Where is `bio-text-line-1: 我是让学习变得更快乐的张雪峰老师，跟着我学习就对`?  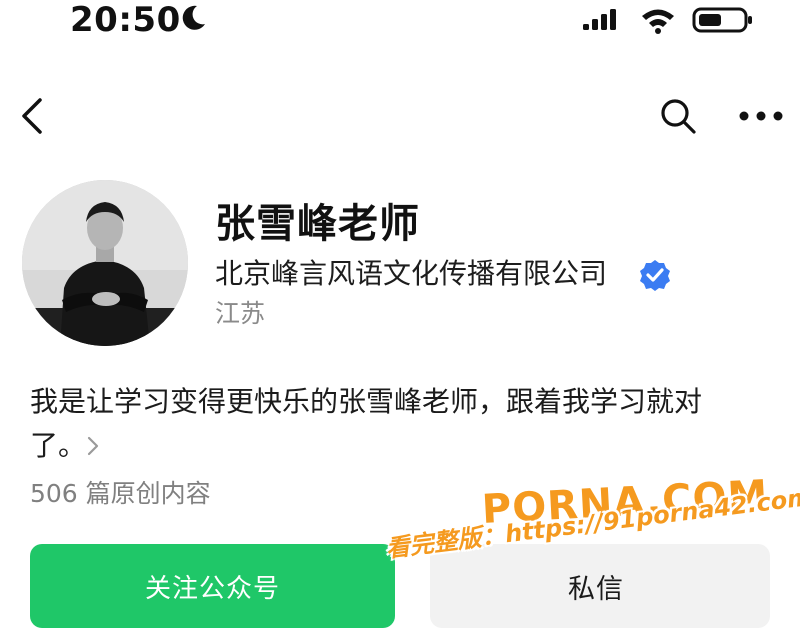 bio-text-line-1: 我是让学习变得更快乐的张雪峰老师，跟着我学习就对 is located at coordinates (366, 401).